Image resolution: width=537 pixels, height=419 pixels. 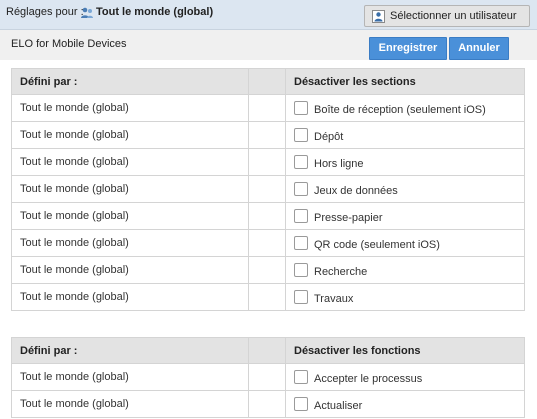 I want to click on table-row: Tout le monde (global) Hors ligne, so click(x=268, y=162).